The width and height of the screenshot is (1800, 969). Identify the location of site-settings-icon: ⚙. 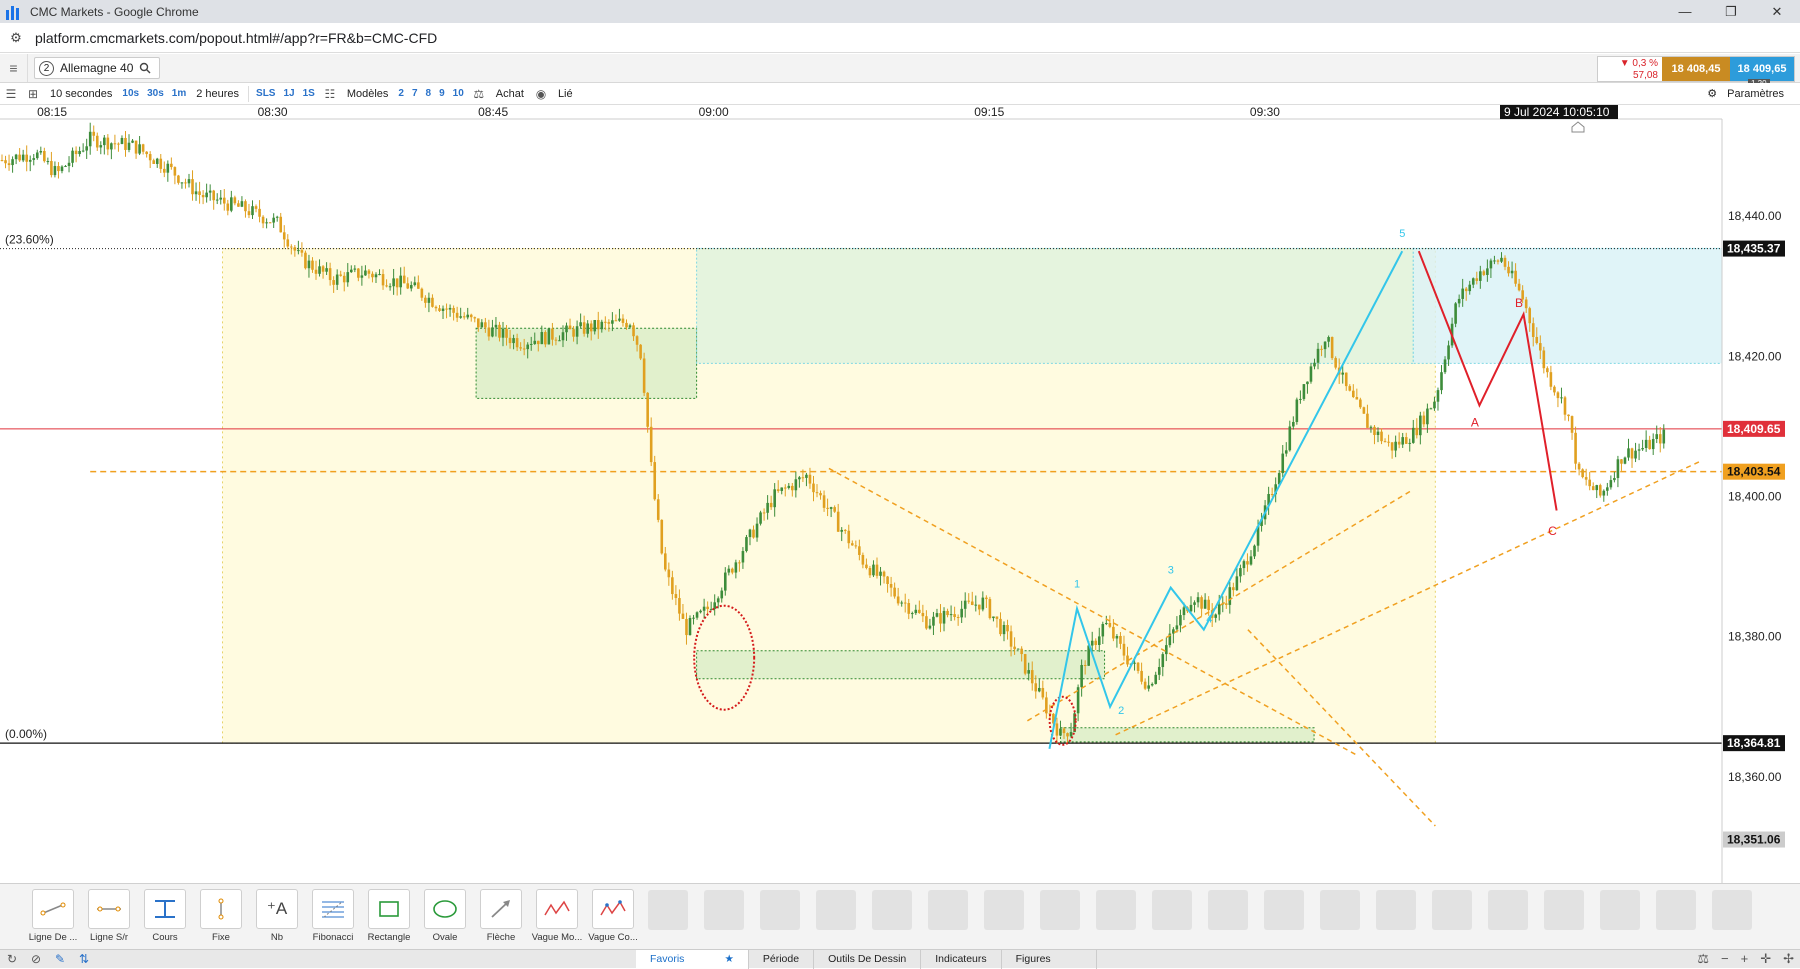
(16, 38).